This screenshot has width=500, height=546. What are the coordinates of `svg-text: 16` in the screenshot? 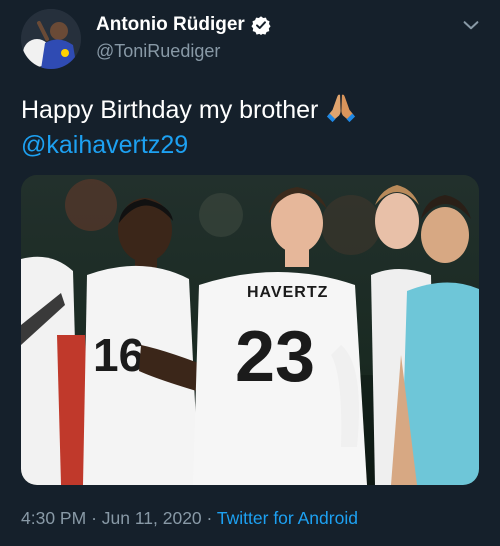 It's located at (118, 355).